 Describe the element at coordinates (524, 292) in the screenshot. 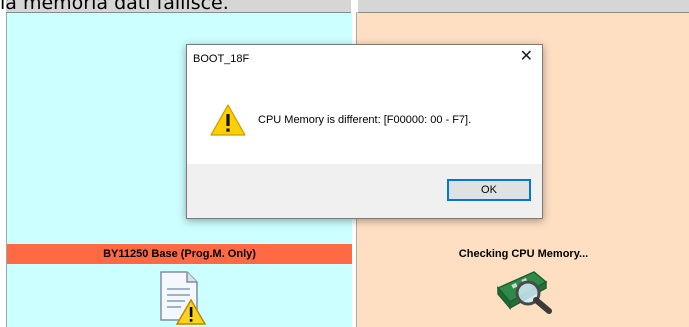

I see `memory-search-icon` at that location.